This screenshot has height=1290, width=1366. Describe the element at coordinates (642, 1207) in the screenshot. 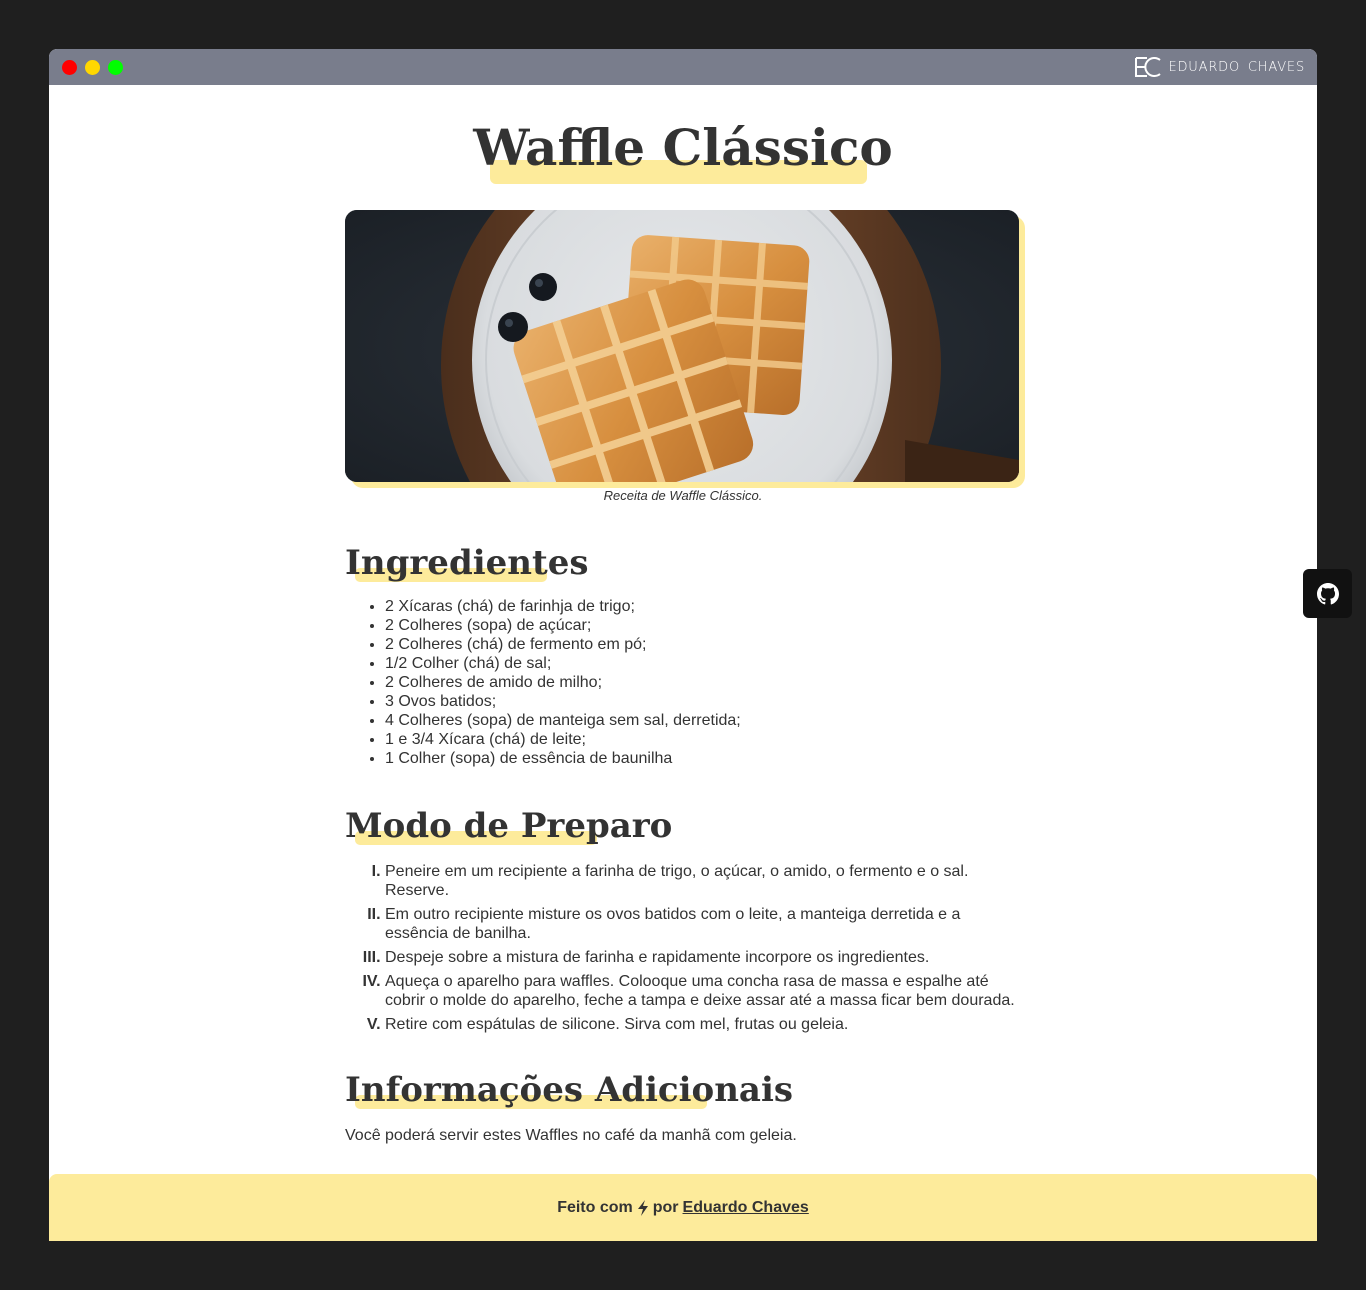

I see `lightning-bolt-icon` at that location.